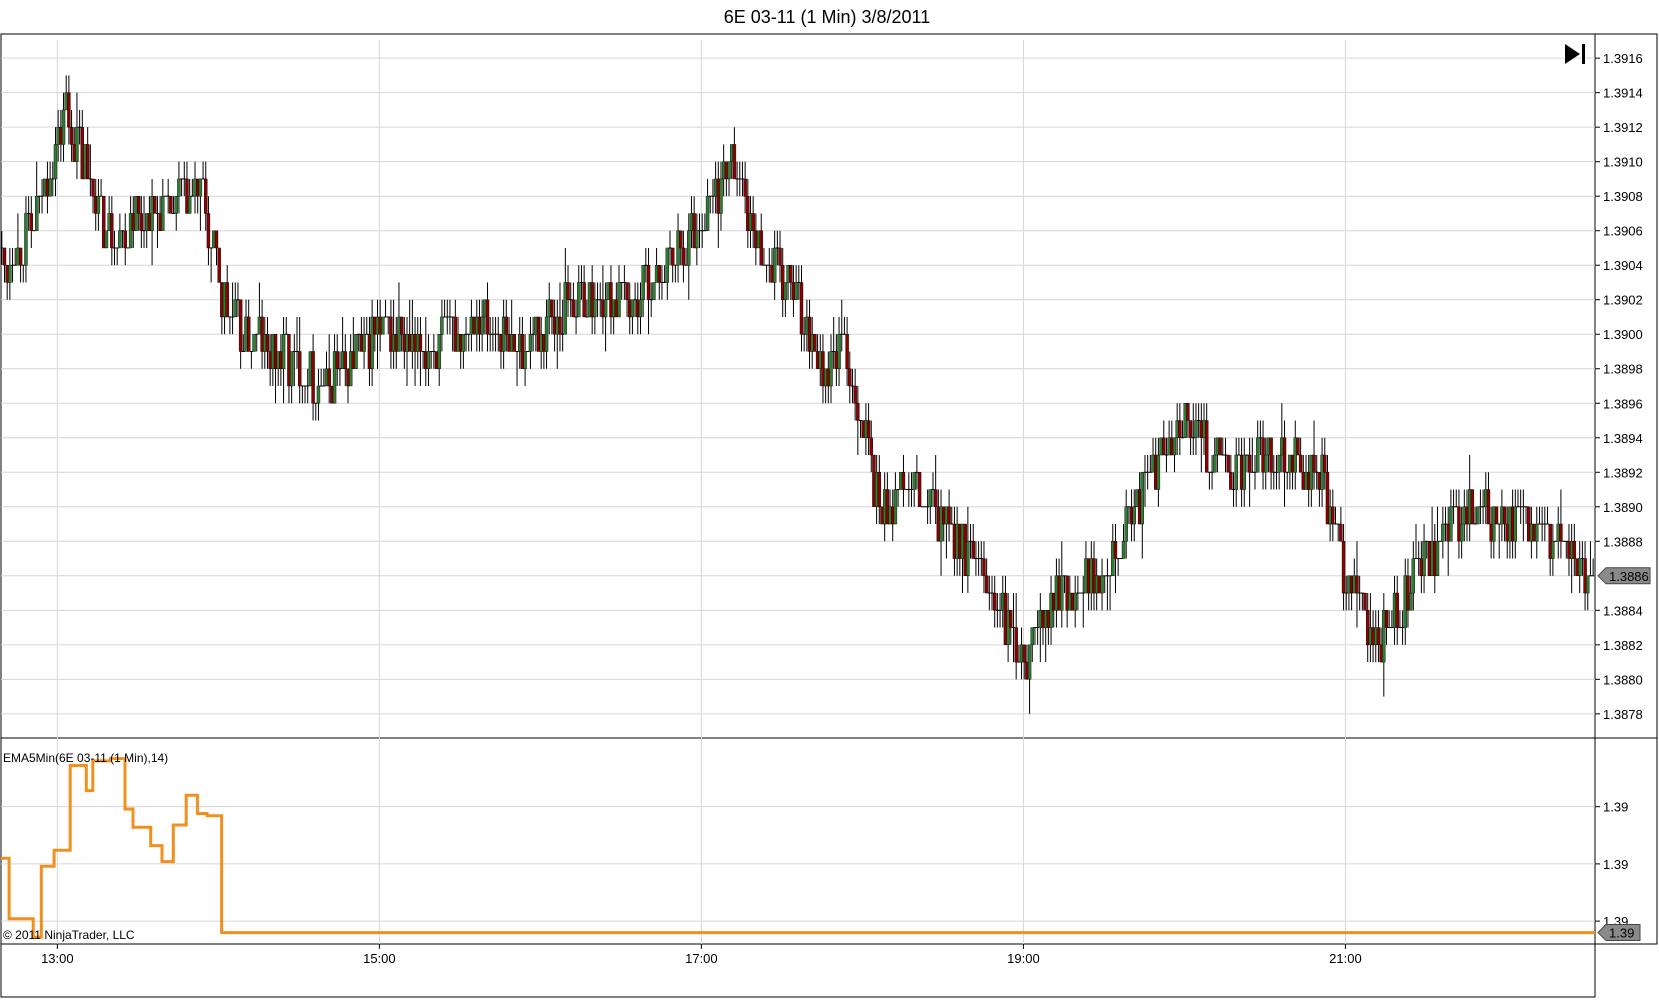 Image resolution: width=1659 pixels, height=1000 pixels. What do you see at coordinates (1623, 679) in the screenshot?
I see `price-tick-label: 1.3880` at bounding box center [1623, 679].